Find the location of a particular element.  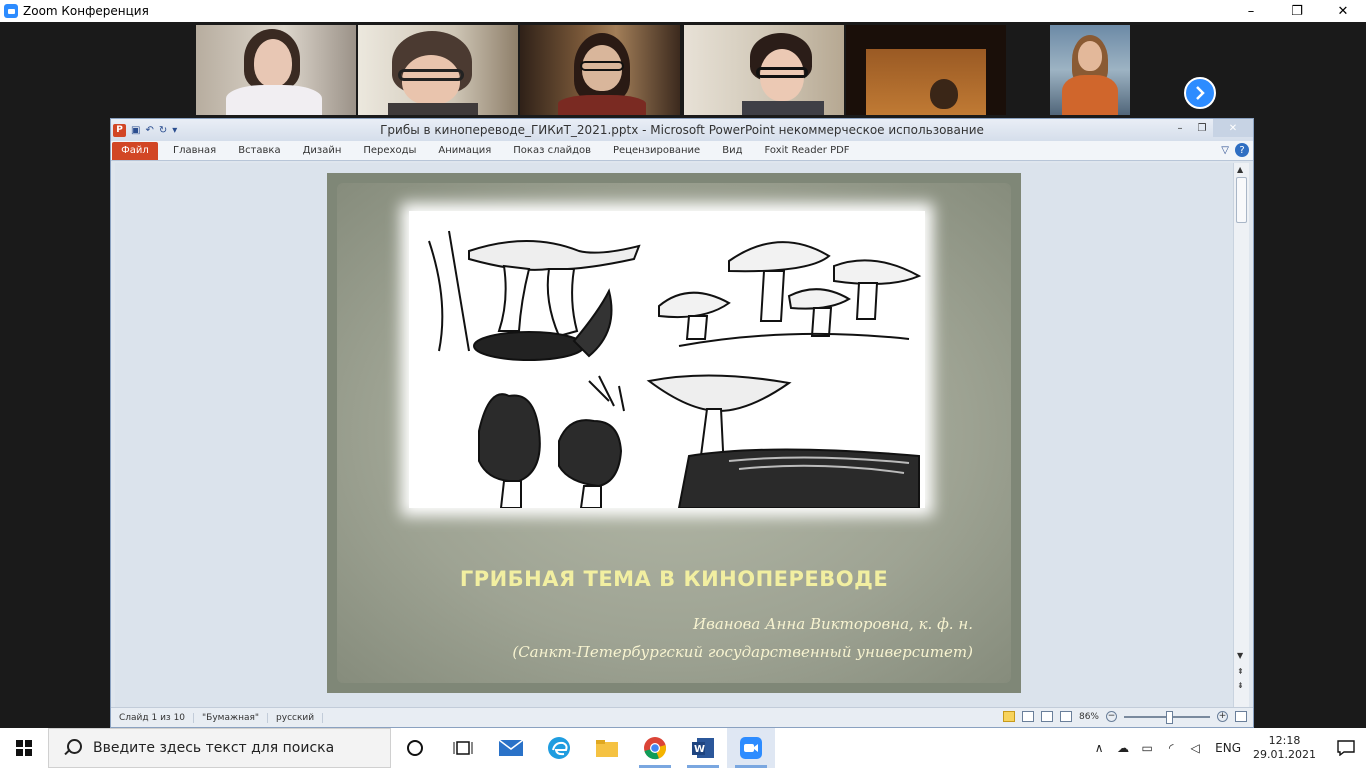

slide-title: ГРИБНАЯ ТЕМА В КИНОПЕРЕВОДЕ is located at coordinates (674, 579).